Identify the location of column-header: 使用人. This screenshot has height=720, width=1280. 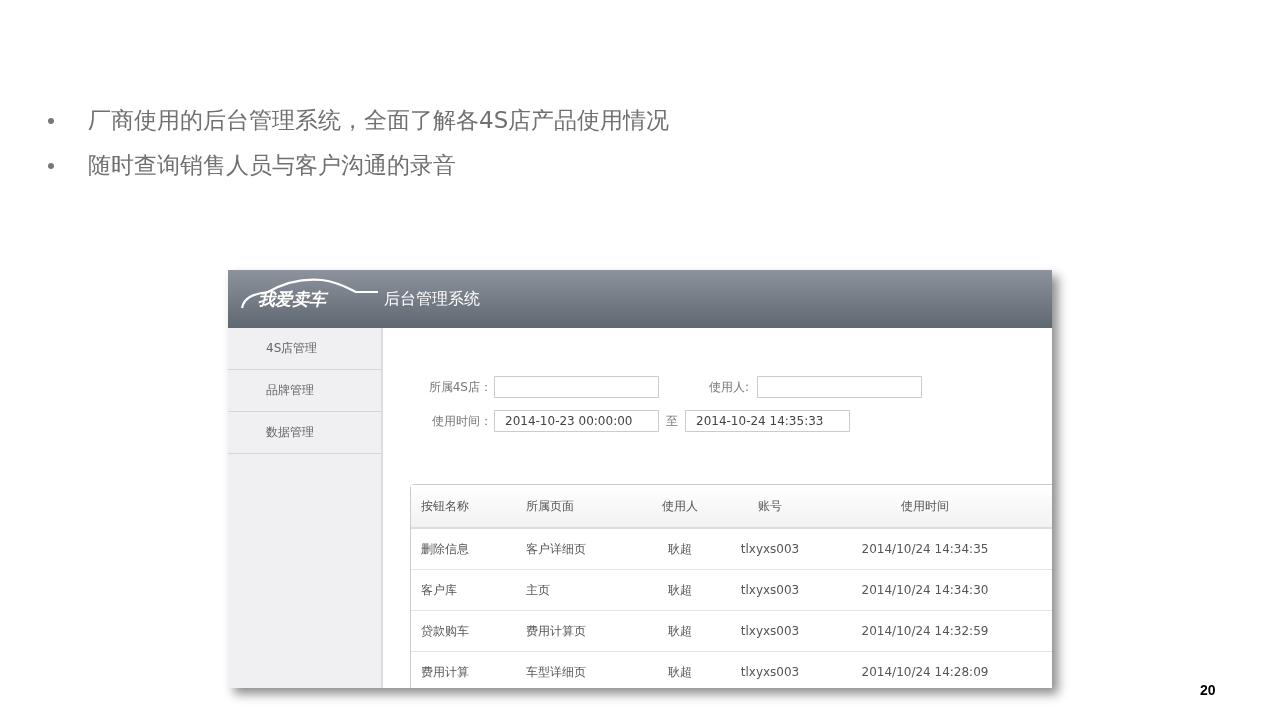
(680, 506).